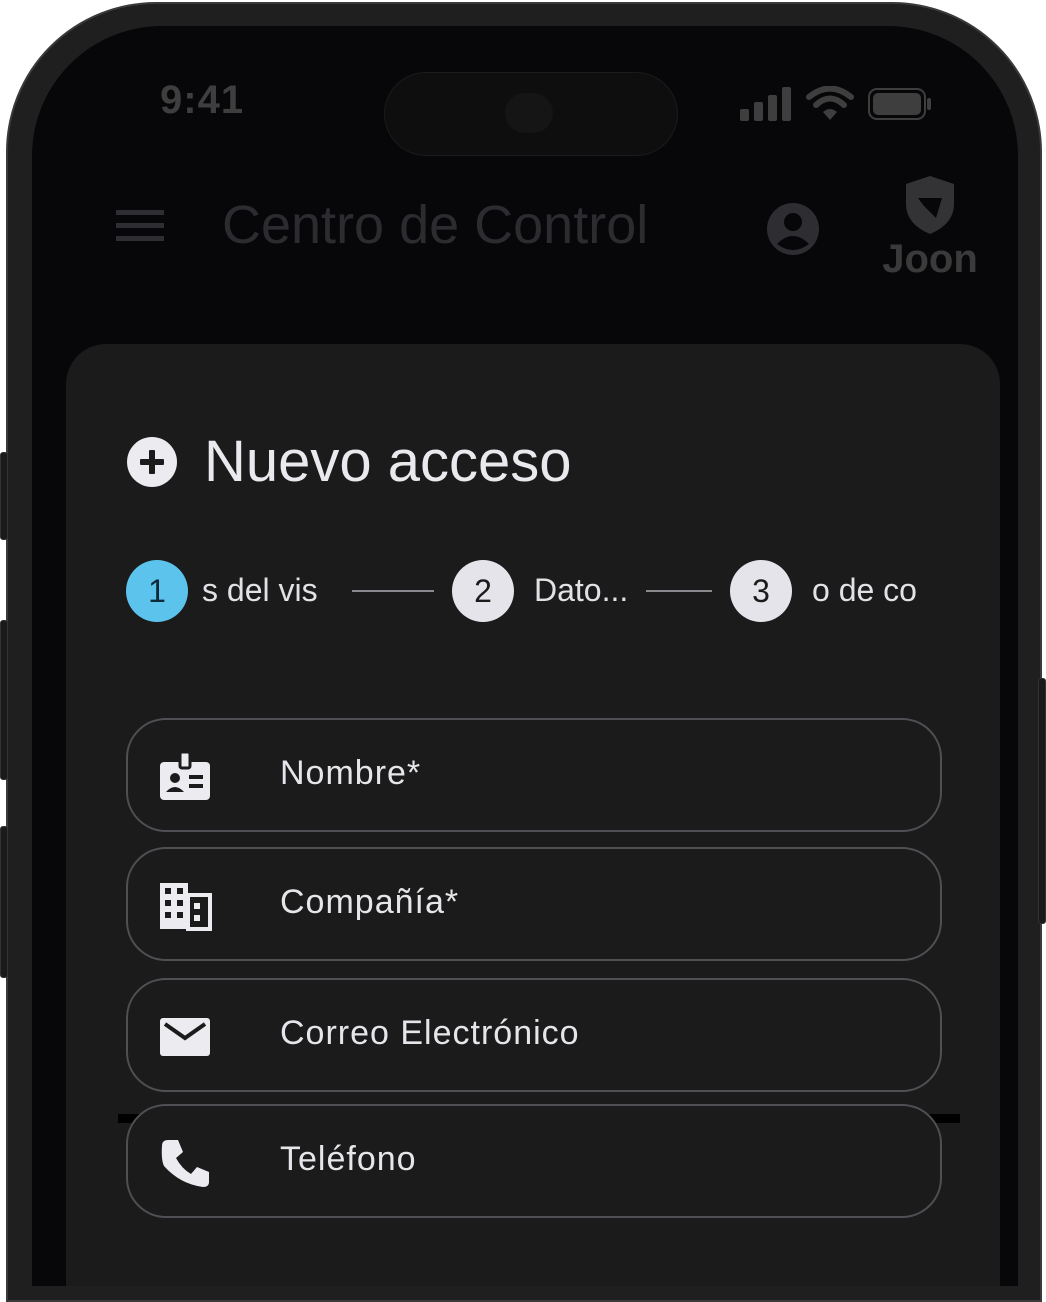 This screenshot has width=1046, height=1302. What do you see at coordinates (534, 1161) in the screenshot?
I see `phone-field: Teléfono` at bounding box center [534, 1161].